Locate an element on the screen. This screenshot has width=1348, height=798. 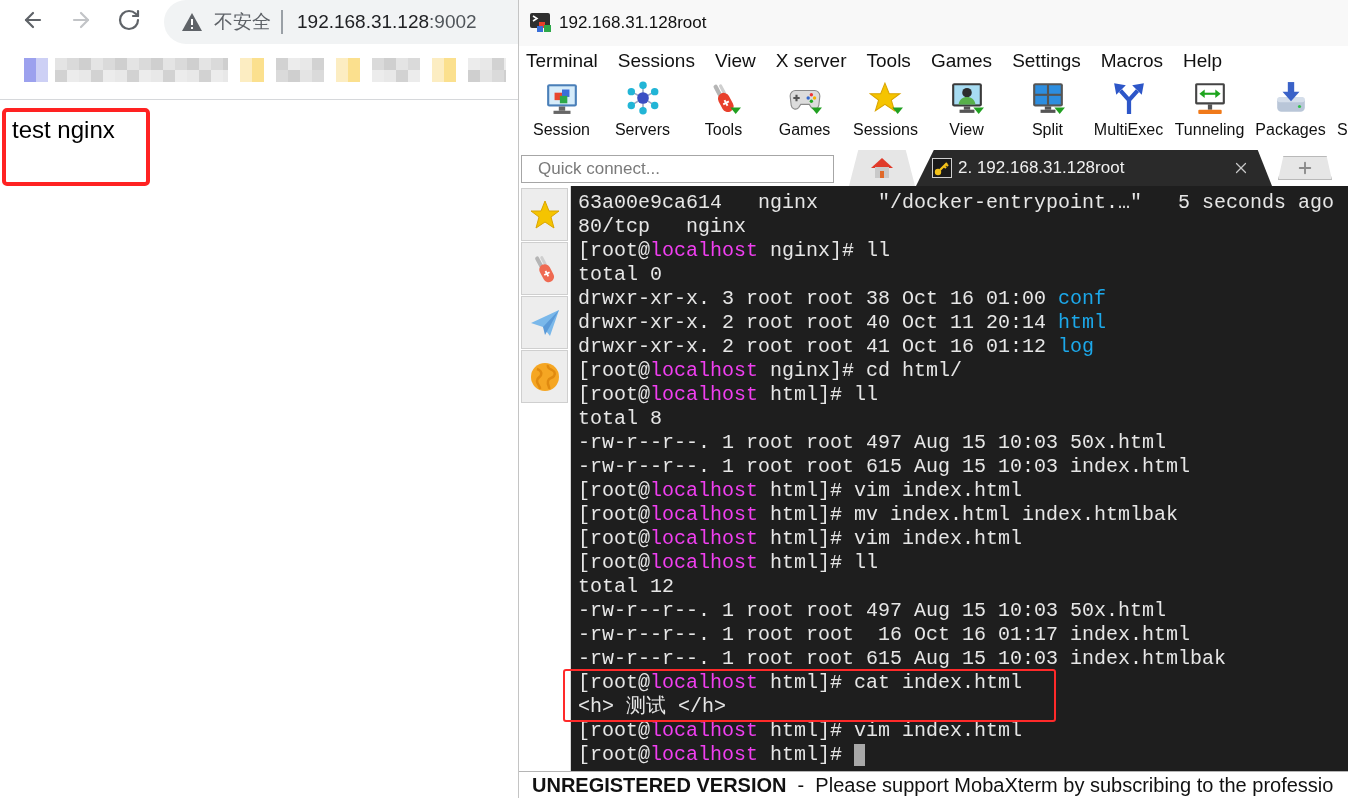
toolbar-button: View is located at coordinates (966, 112).